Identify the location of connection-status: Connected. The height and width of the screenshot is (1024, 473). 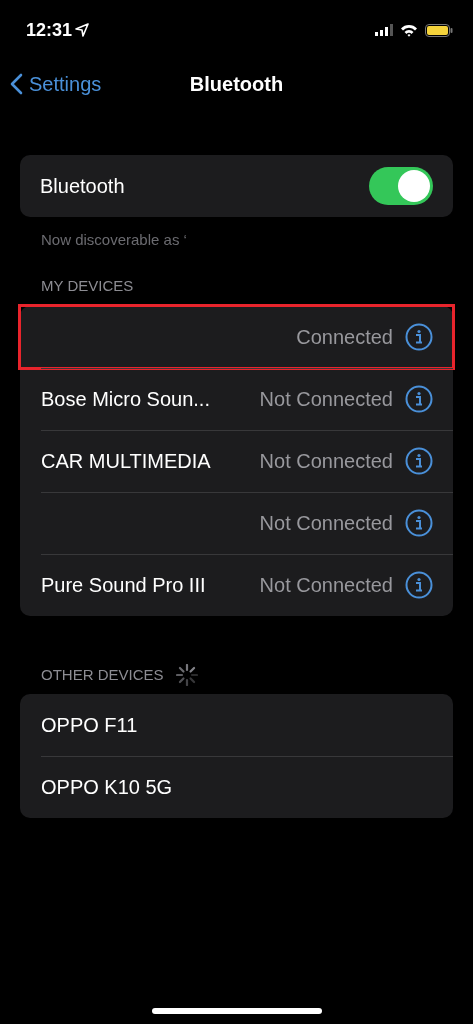
(344, 337).